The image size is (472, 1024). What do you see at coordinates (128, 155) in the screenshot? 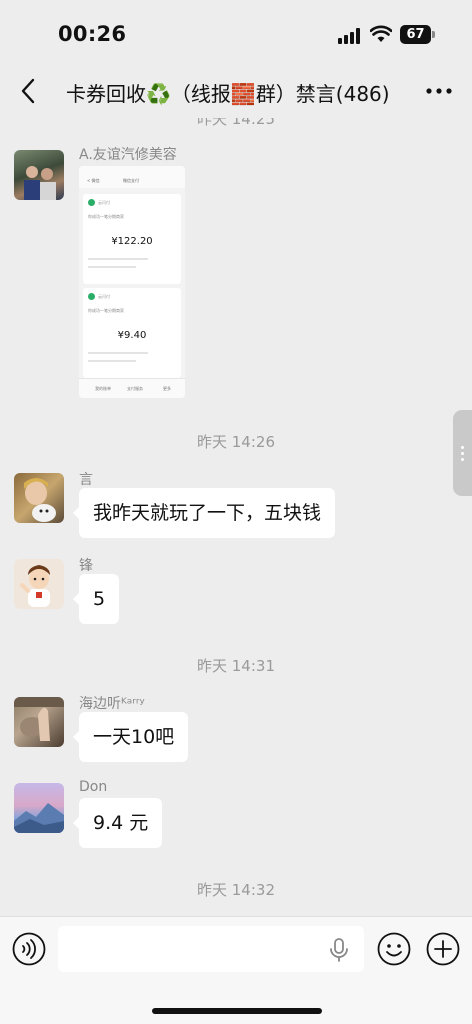
I see `sender-name: A.友谊汽修美容` at bounding box center [128, 155].